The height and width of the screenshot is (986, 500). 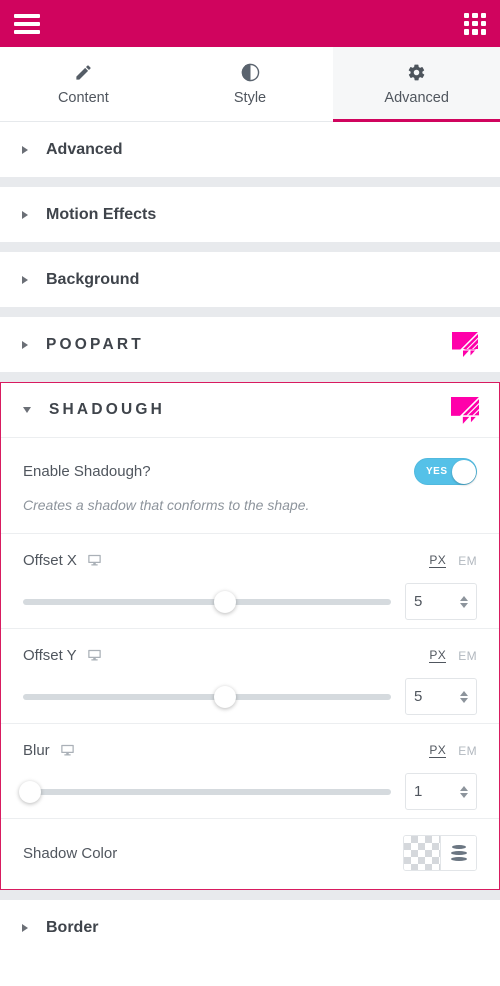 I want to click on tab-label: Content, so click(x=83, y=98).